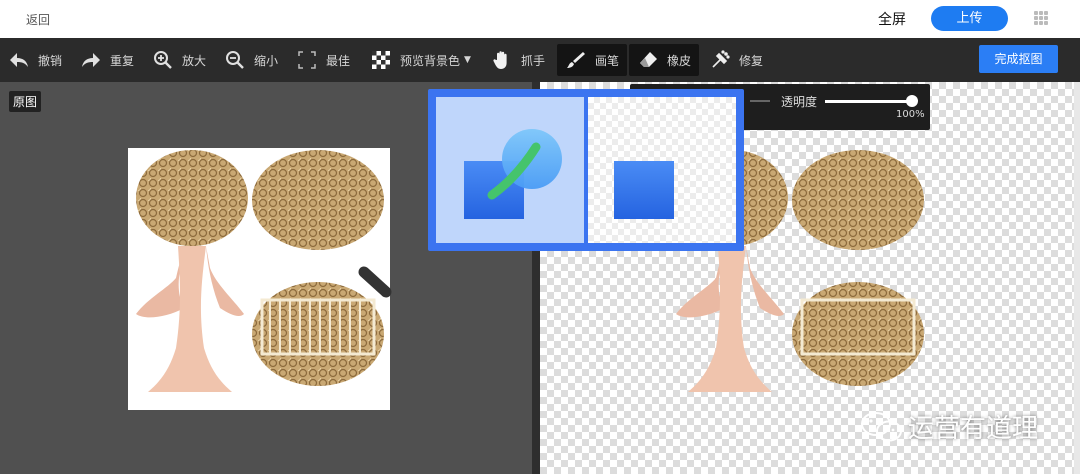 The height and width of the screenshot is (474, 1080). Describe the element at coordinates (50, 60) in the screenshot. I see `undo-label: 撤销` at that location.